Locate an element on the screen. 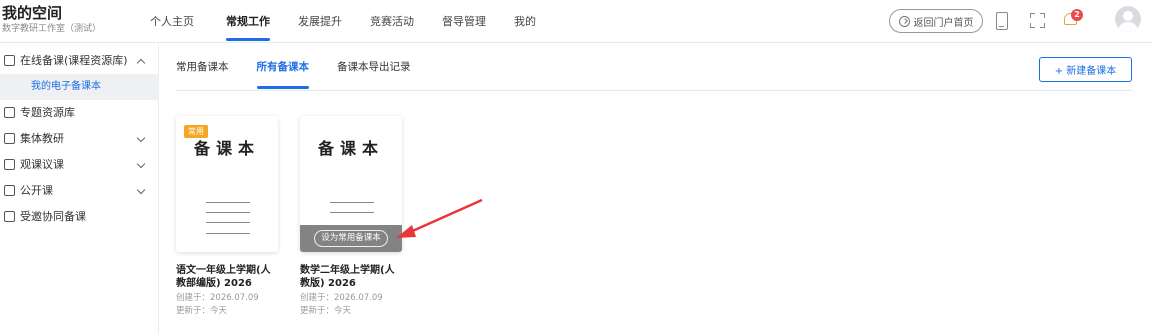 This screenshot has width=1153, height=334. sidebar-item-label: 公开课 is located at coordinates (36, 190).